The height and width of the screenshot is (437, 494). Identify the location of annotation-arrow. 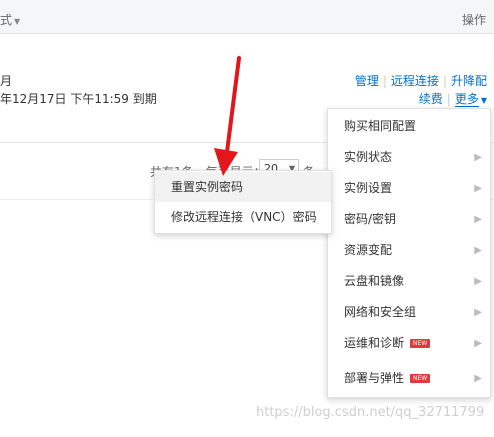
(227, 116).